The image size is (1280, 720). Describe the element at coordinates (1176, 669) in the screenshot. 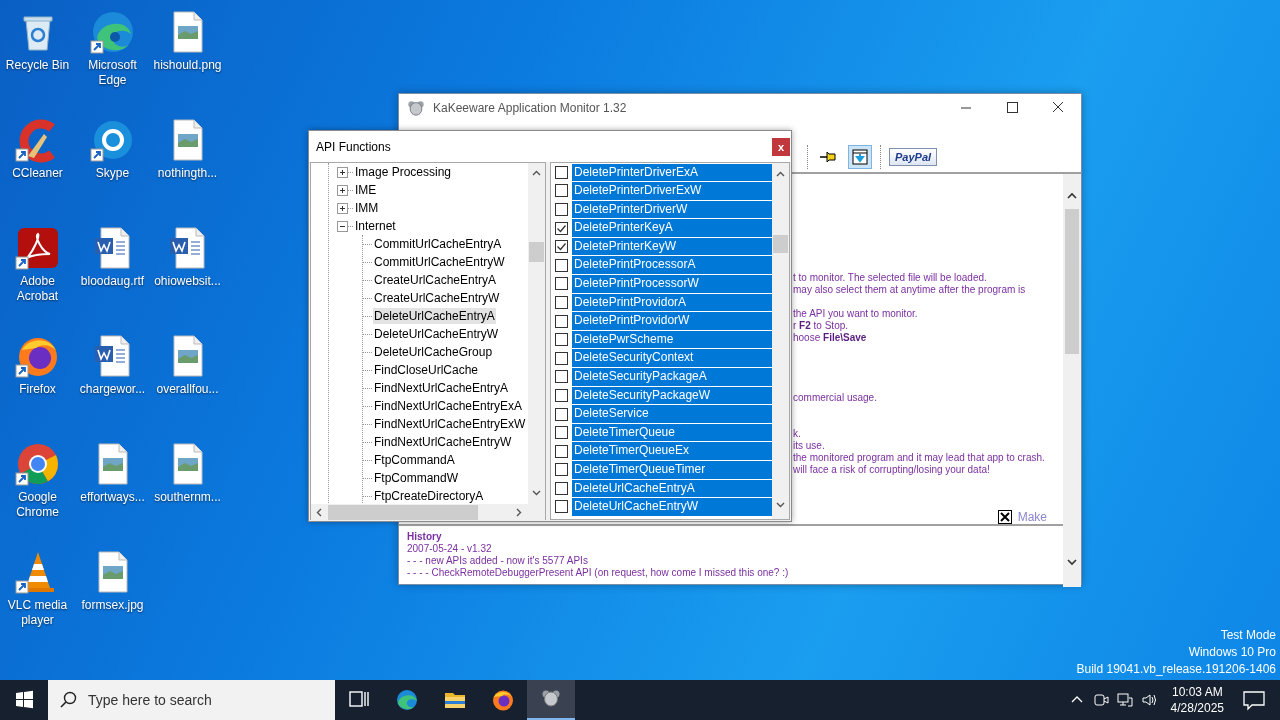

I see `os-notice-text: Build 19041.vb_release.191206-1406` at that location.